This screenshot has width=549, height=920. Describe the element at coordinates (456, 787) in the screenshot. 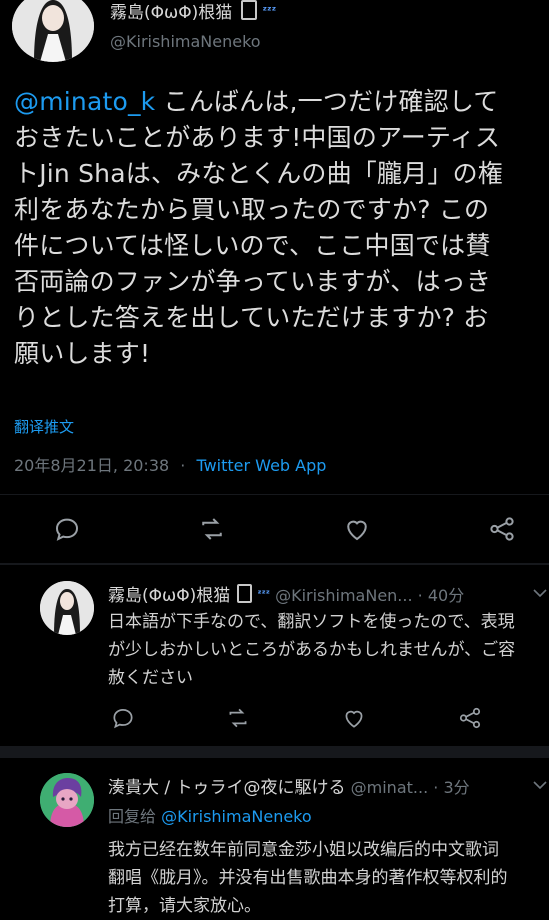

I see `time-ago: 3分` at that location.